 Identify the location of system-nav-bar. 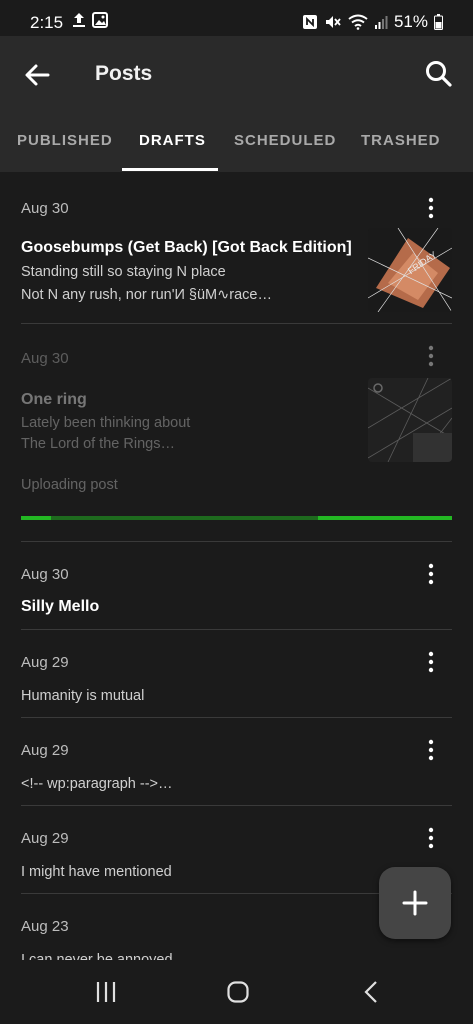
(236, 992).